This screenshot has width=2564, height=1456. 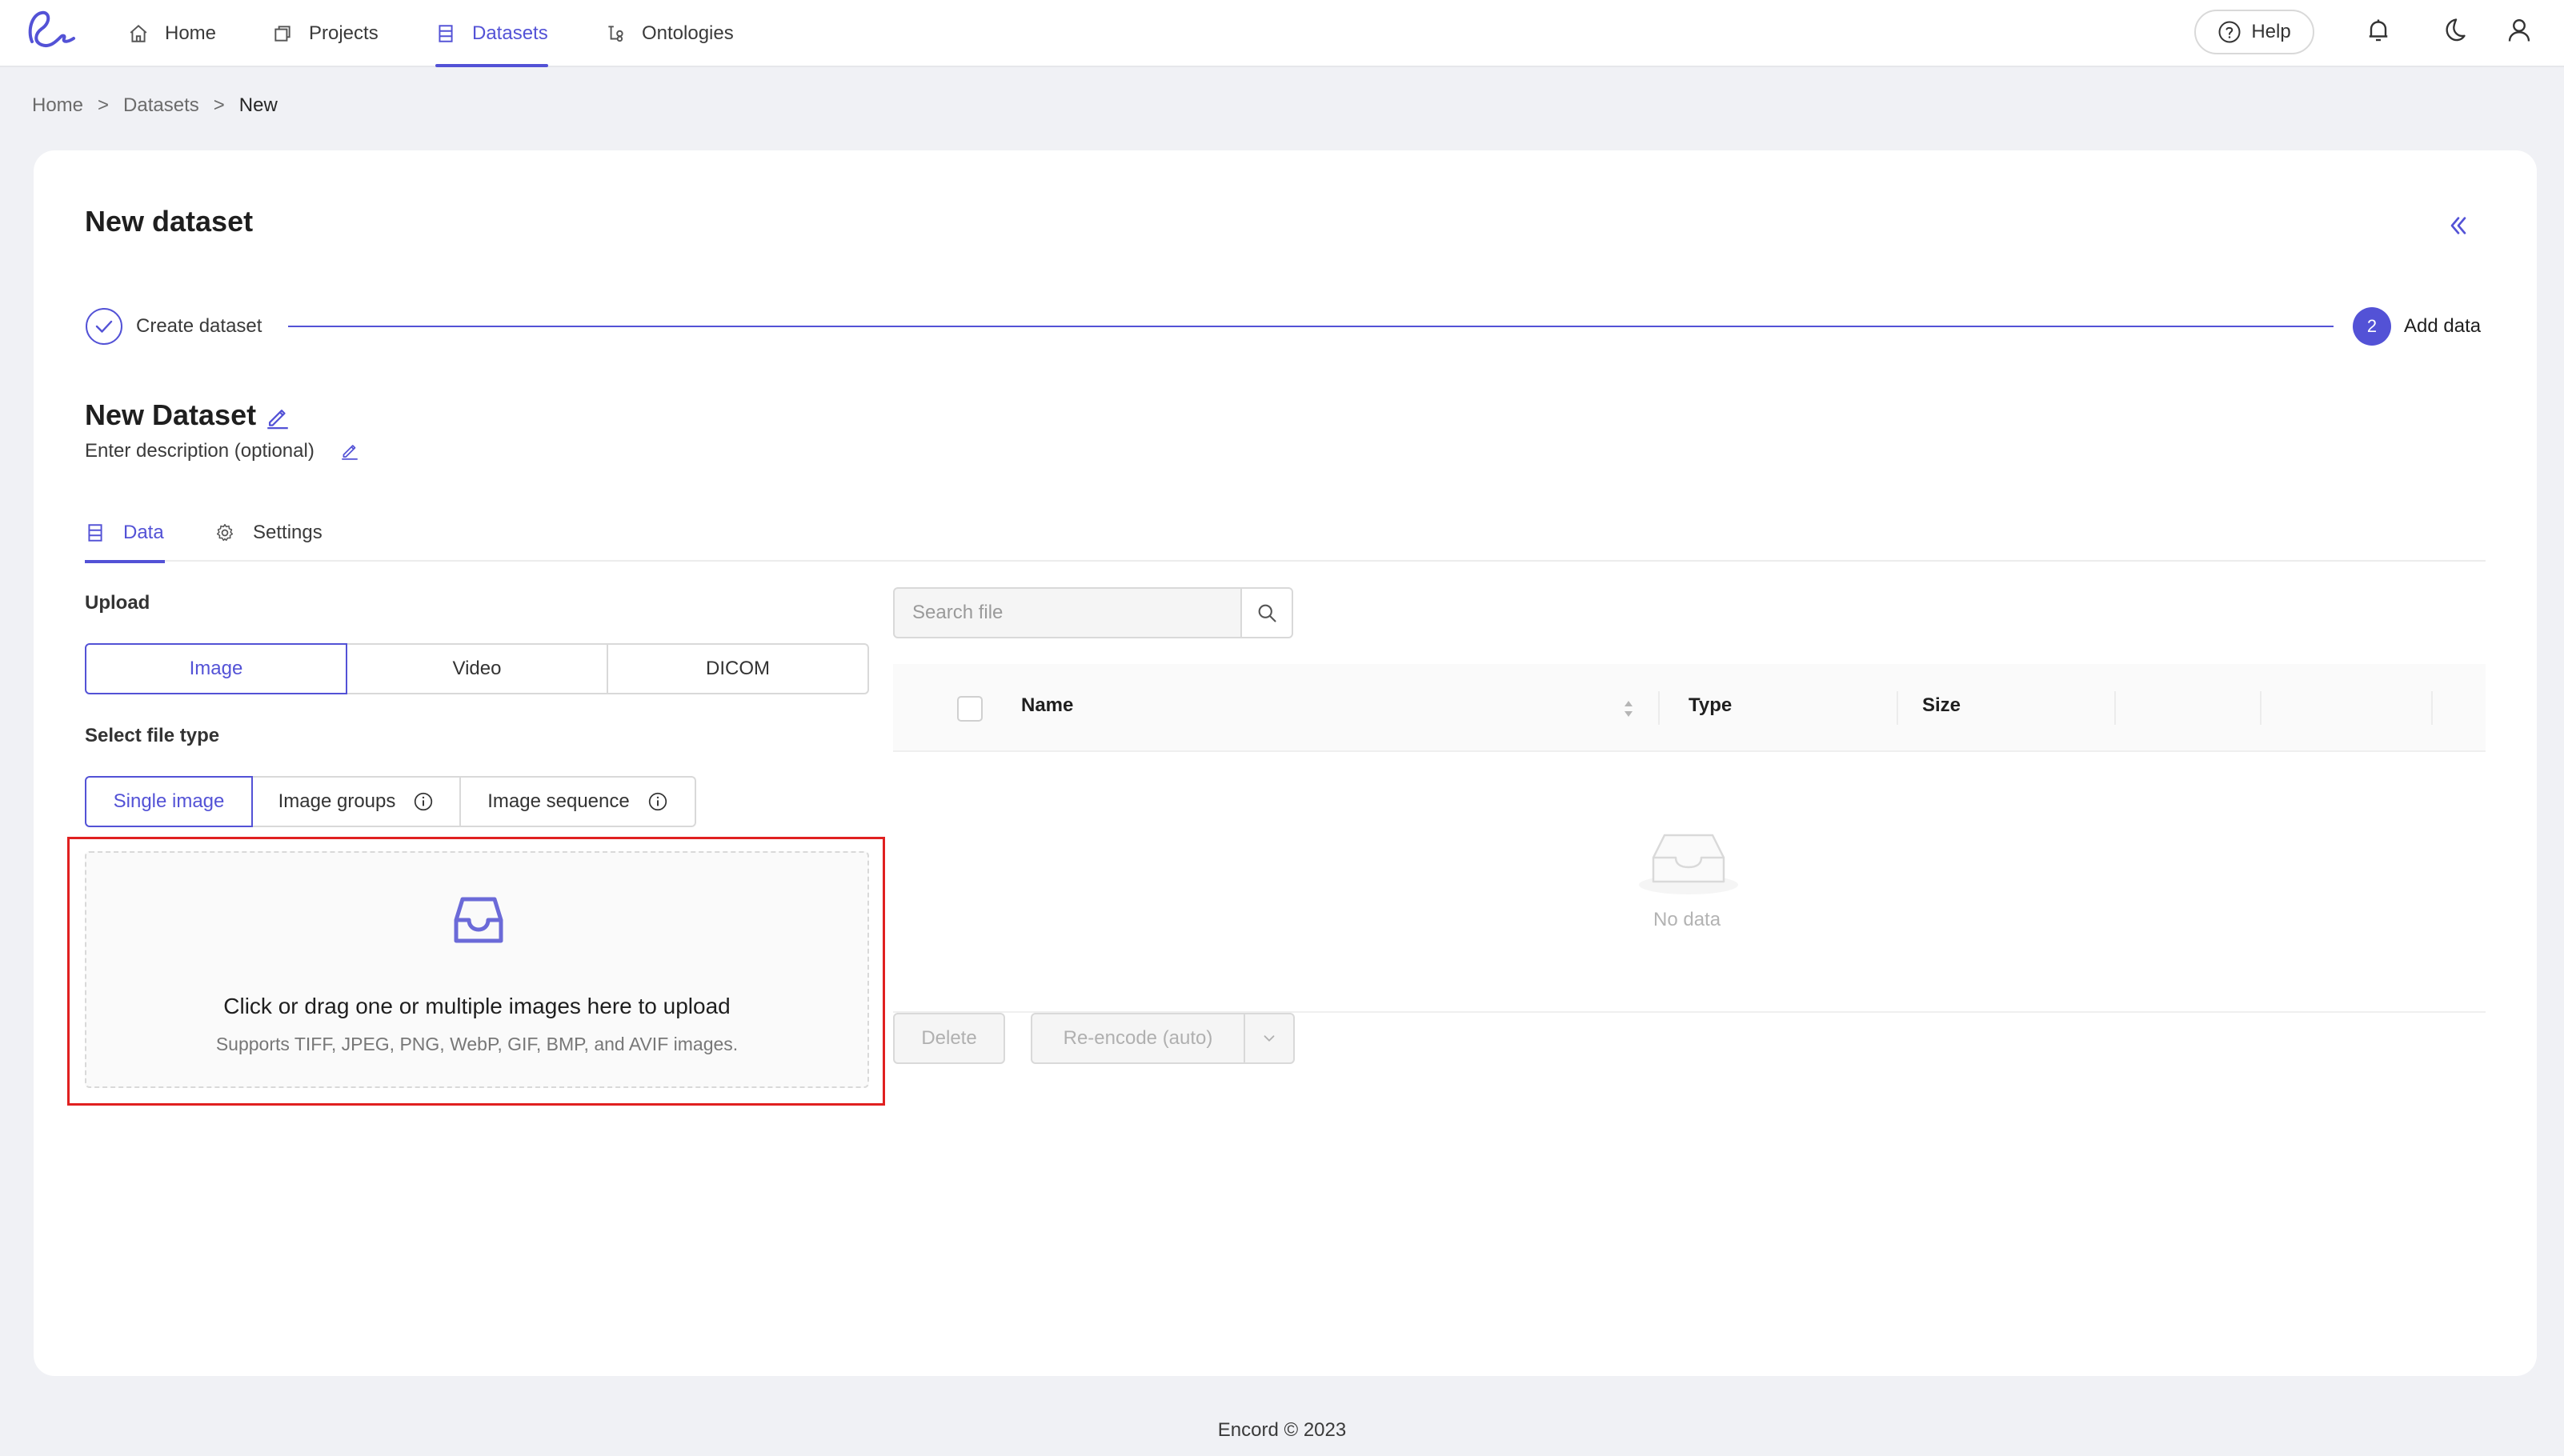 What do you see at coordinates (2271, 31) in the screenshot?
I see `help-label: Help` at bounding box center [2271, 31].